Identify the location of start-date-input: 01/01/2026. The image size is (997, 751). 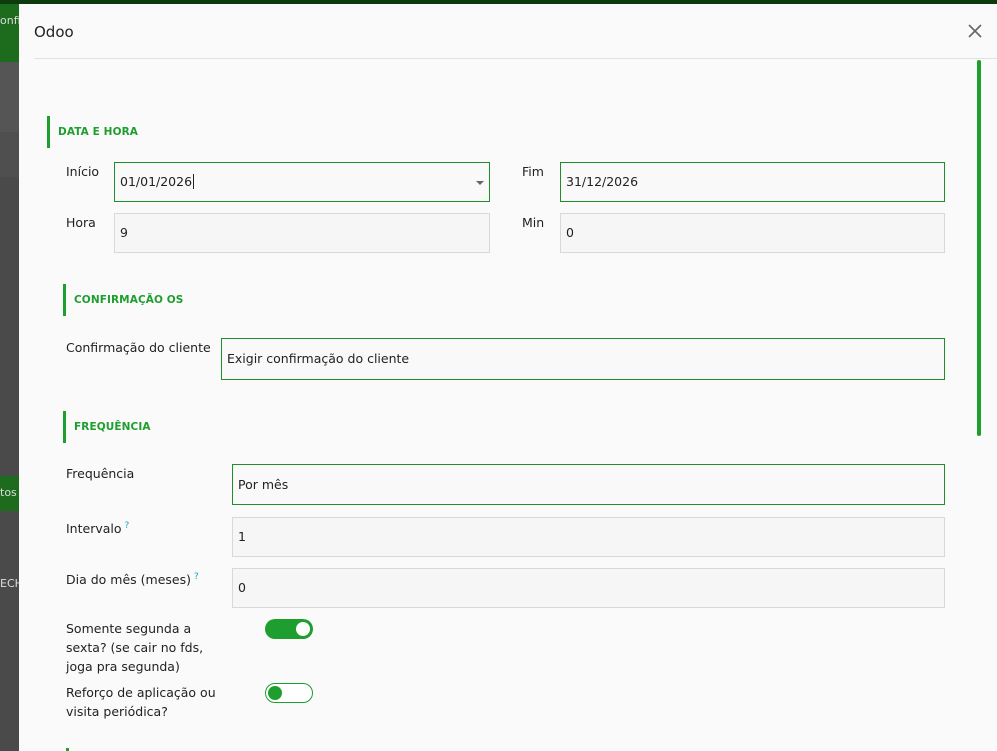
(302, 182).